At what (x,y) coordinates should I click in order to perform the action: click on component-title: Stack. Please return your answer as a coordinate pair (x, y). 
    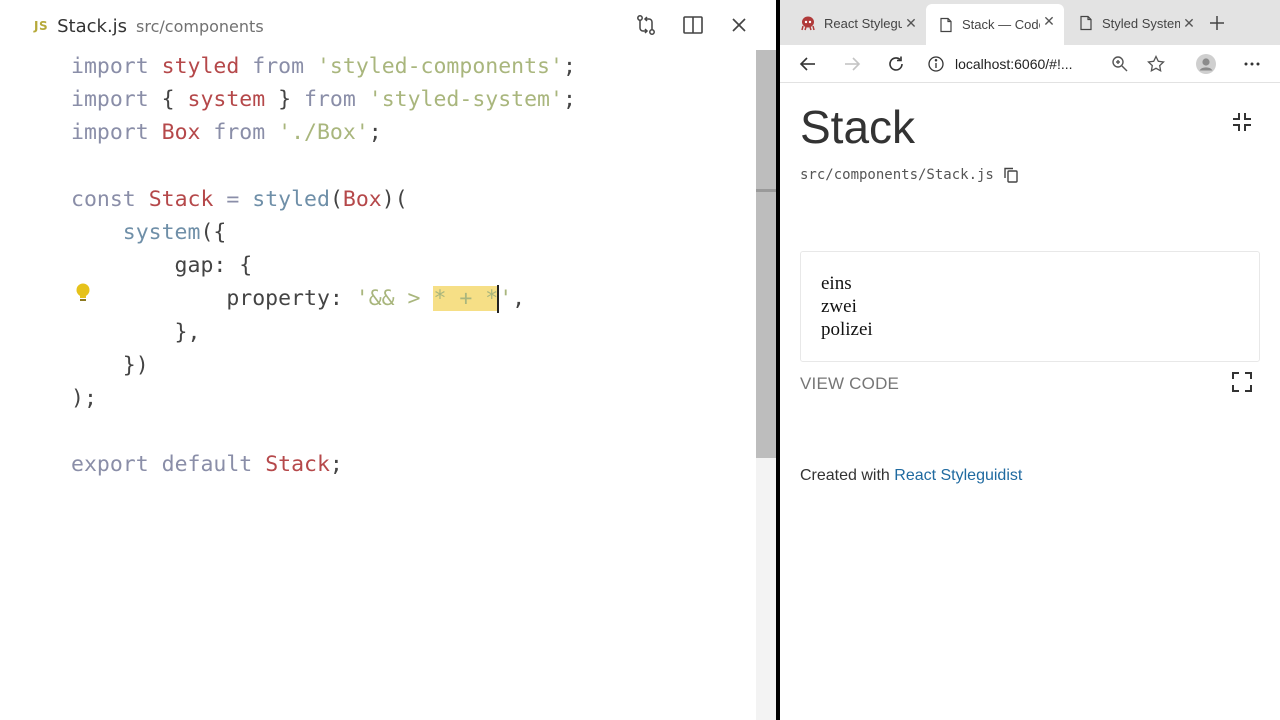
    Looking at the image, I should click on (858, 127).